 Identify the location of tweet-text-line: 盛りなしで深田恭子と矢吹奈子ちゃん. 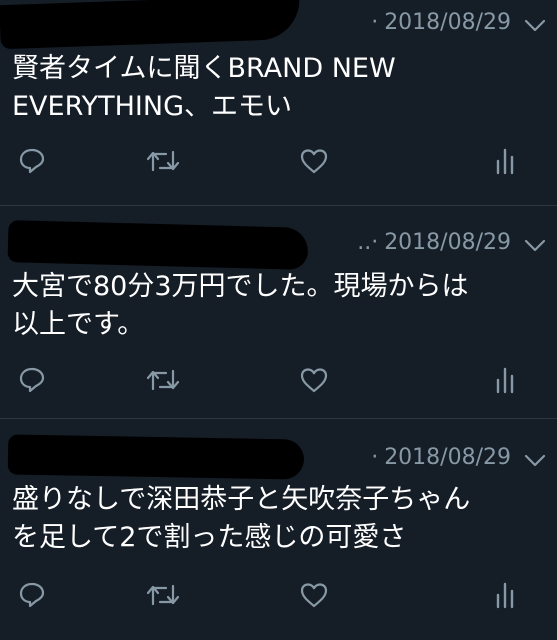
(241, 499).